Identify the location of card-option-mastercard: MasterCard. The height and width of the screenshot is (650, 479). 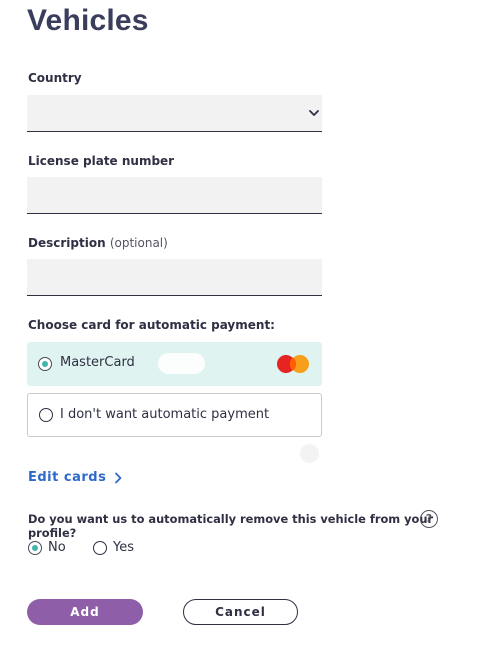
(174, 364).